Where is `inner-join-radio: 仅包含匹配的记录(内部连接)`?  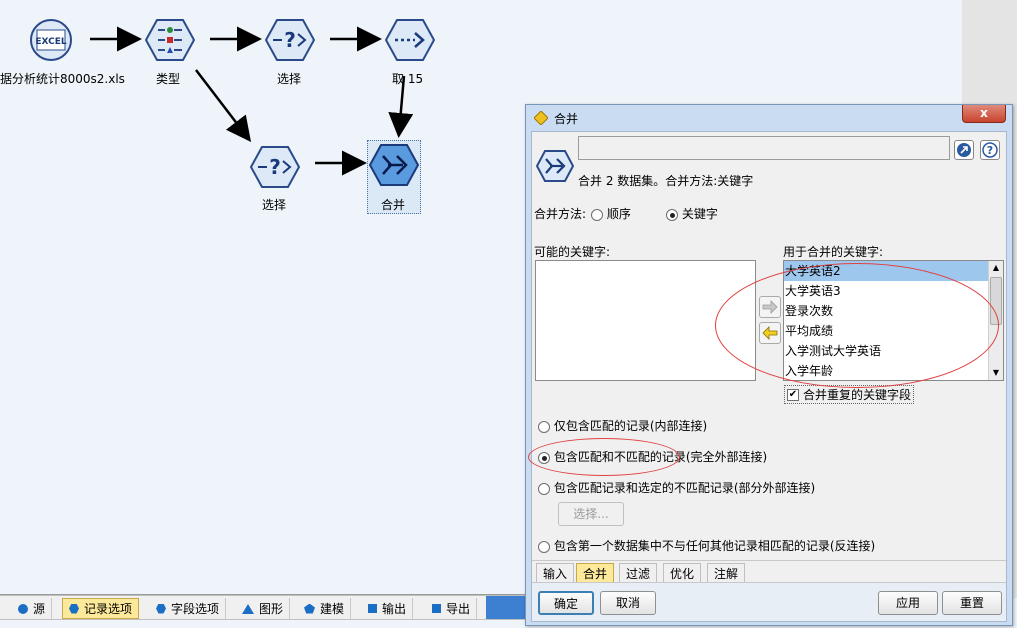 inner-join-radio: 仅包含匹配的记录(内部连接) is located at coordinates (622, 425).